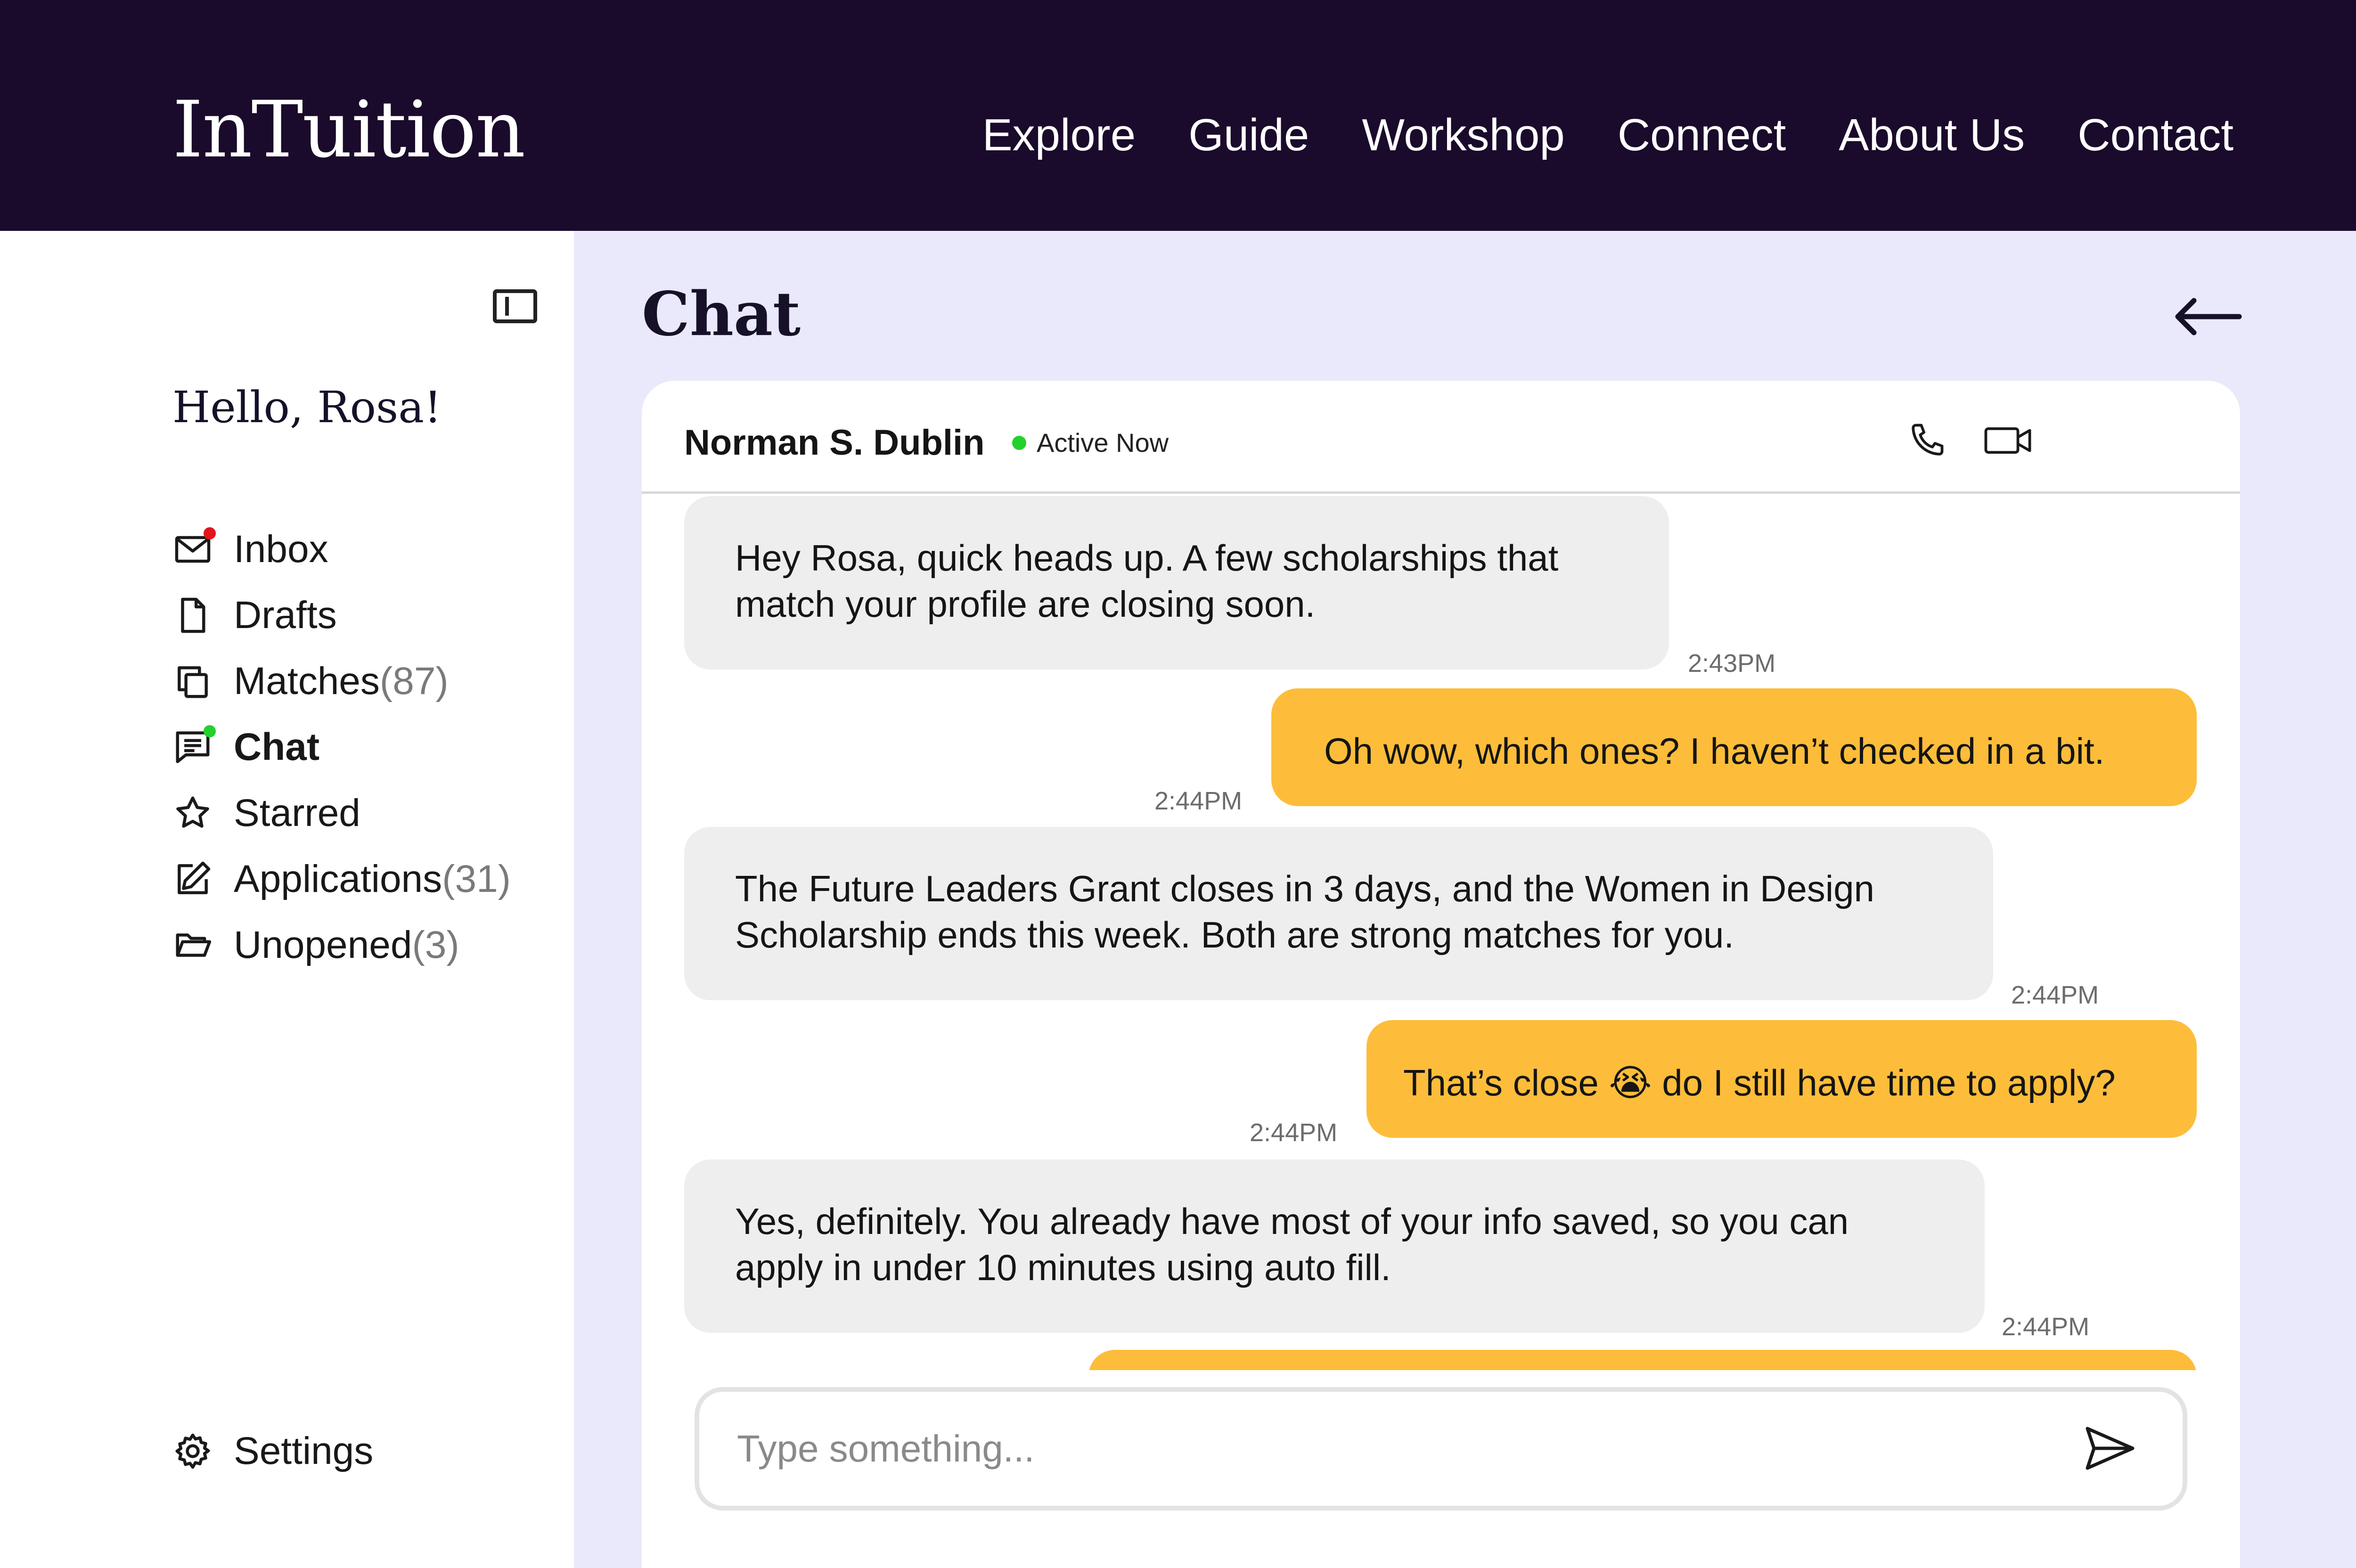 The width and height of the screenshot is (2356, 1568). What do you see at coordinates (307, 681) in the screenshot?
I see `sidebar-item-label: Matches` at bounding box center [307, 681].